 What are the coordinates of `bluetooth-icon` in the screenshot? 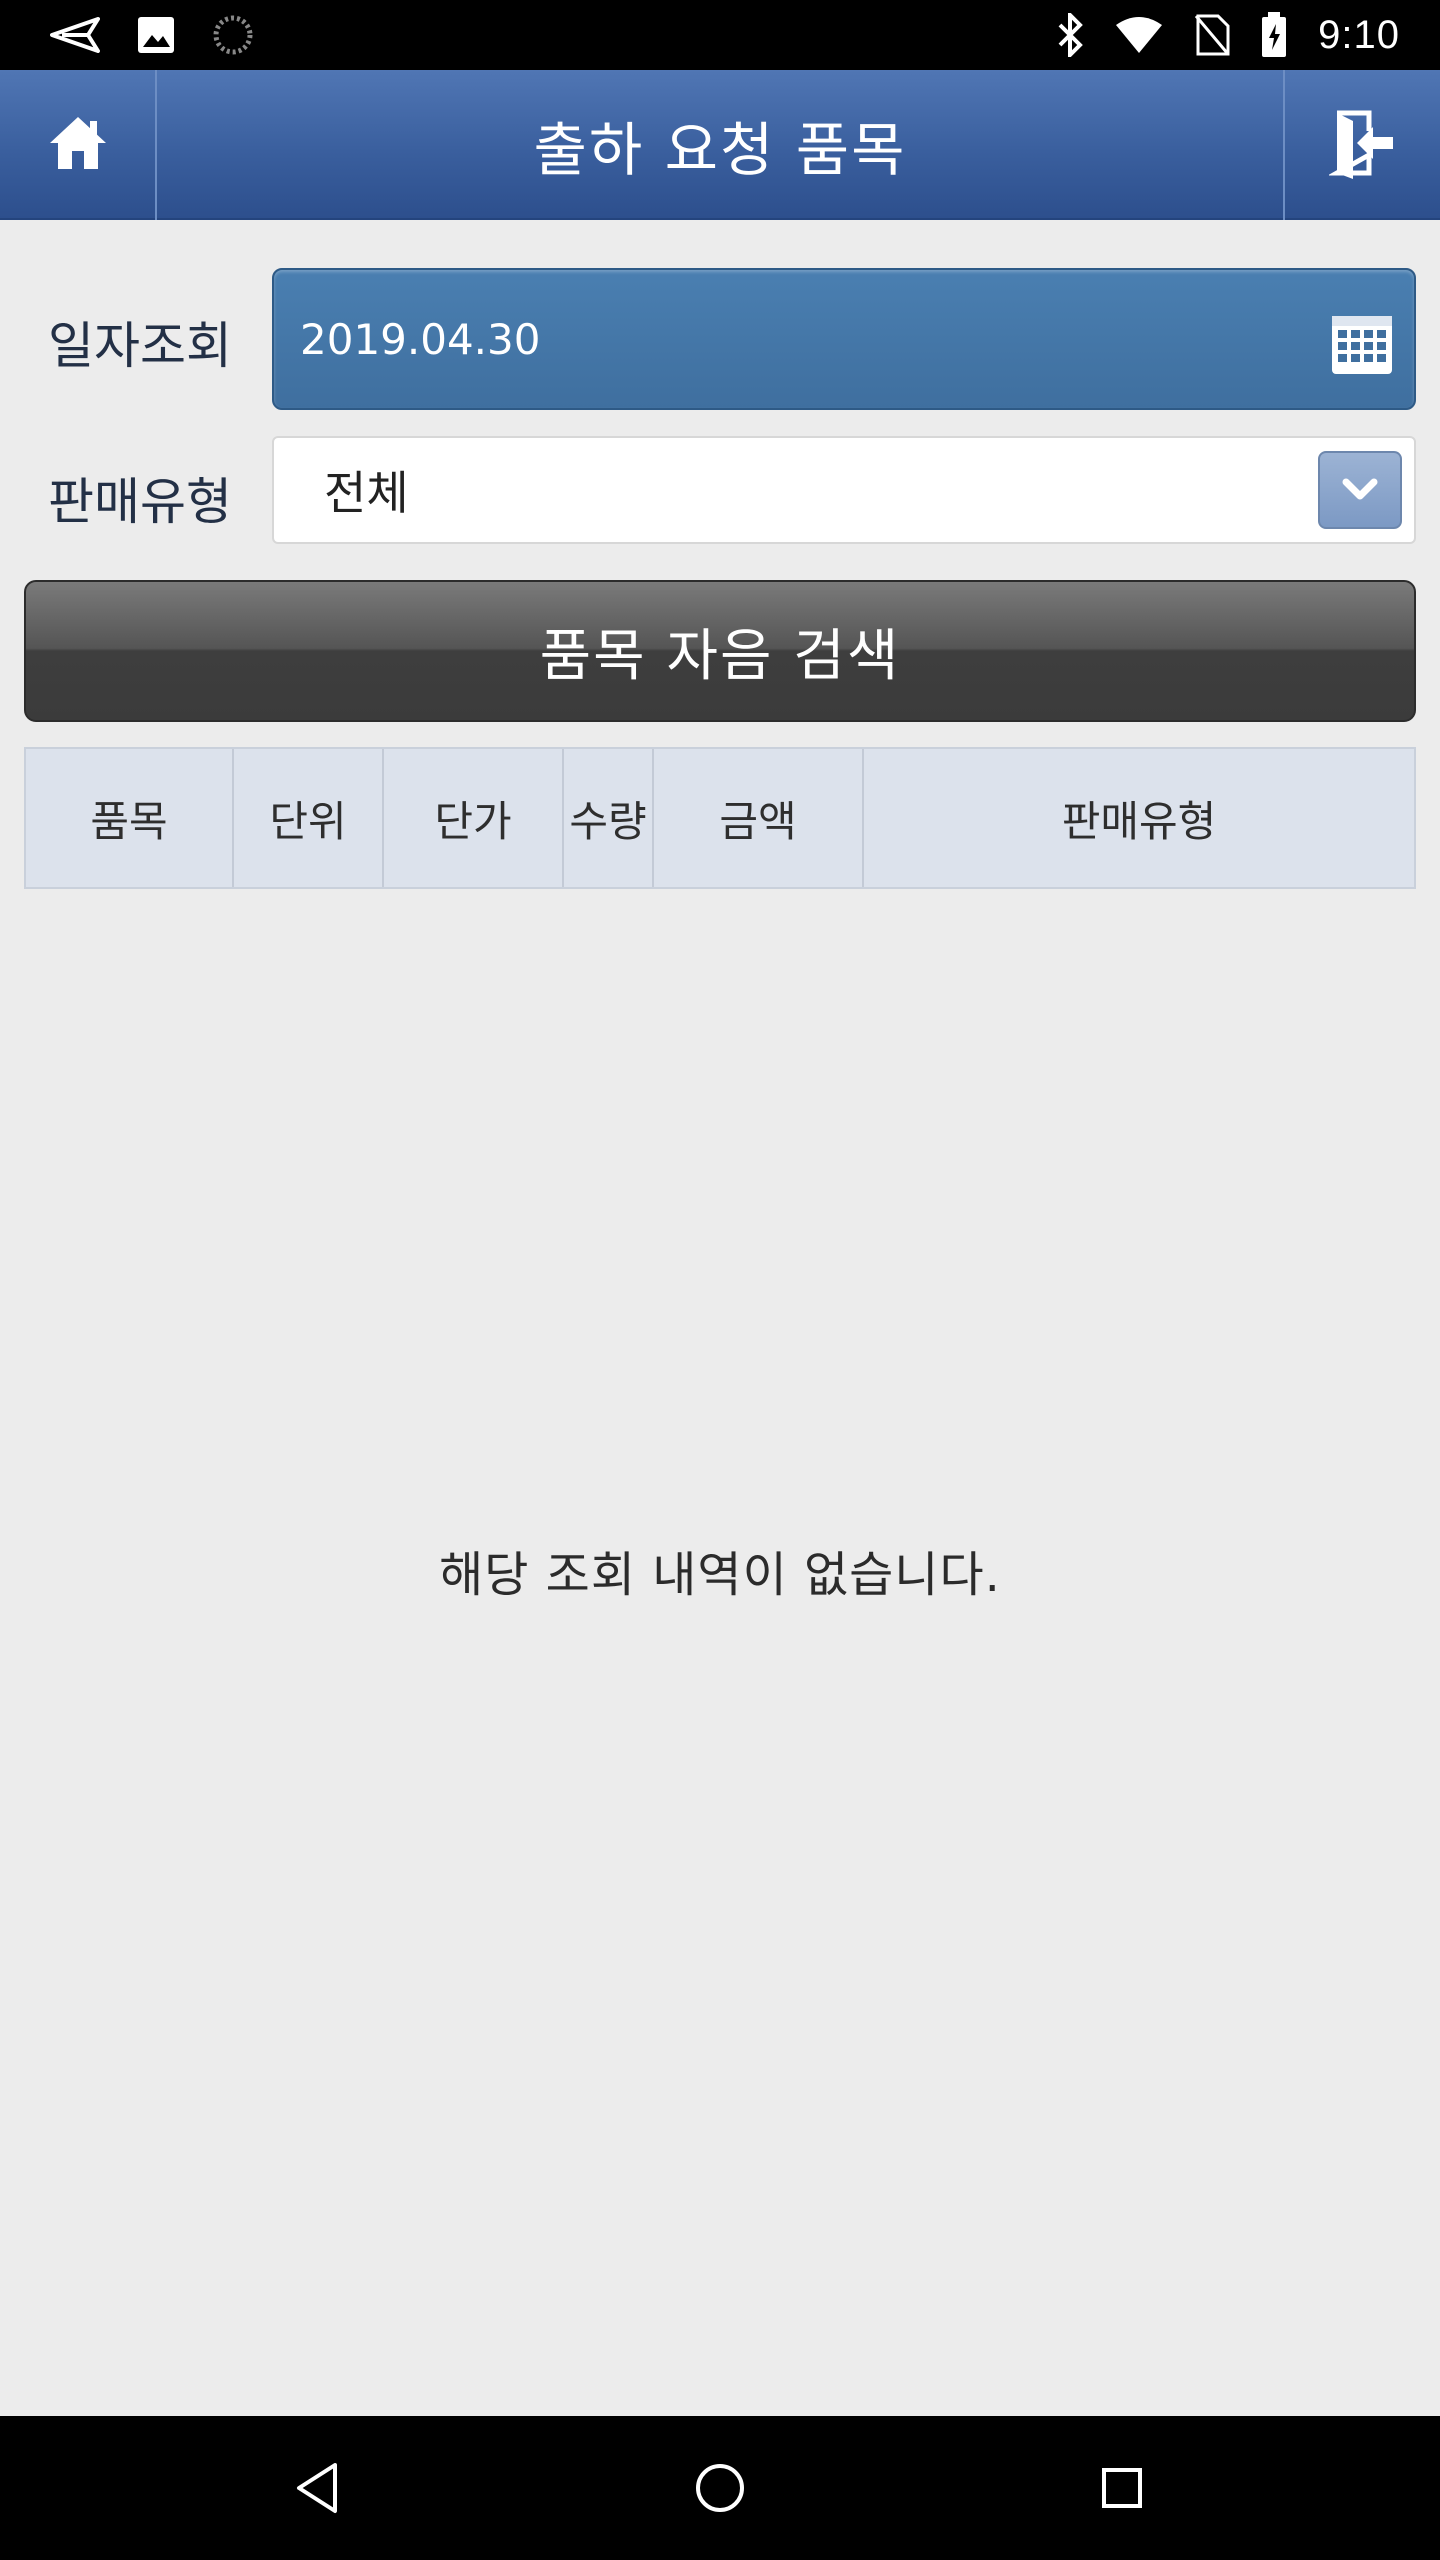 It's located at (1070, 35).